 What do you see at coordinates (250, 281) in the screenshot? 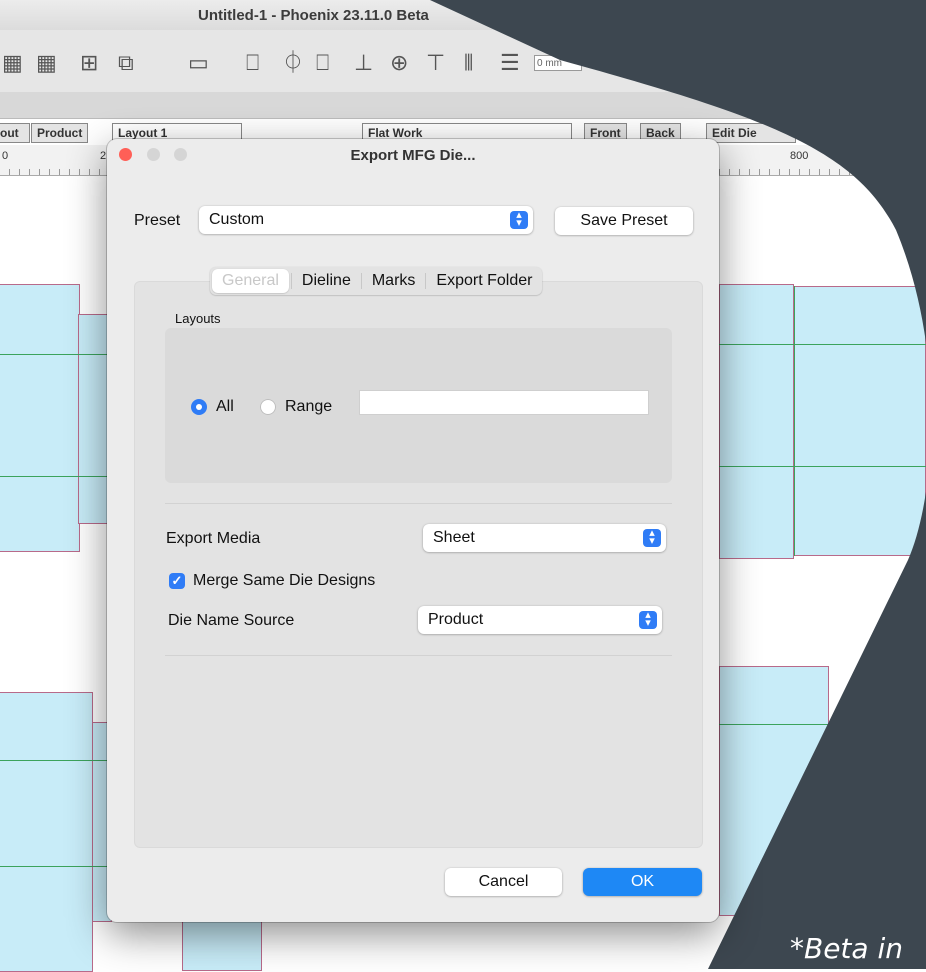
I see `tab-general: General` at bounding box center [250, 281].